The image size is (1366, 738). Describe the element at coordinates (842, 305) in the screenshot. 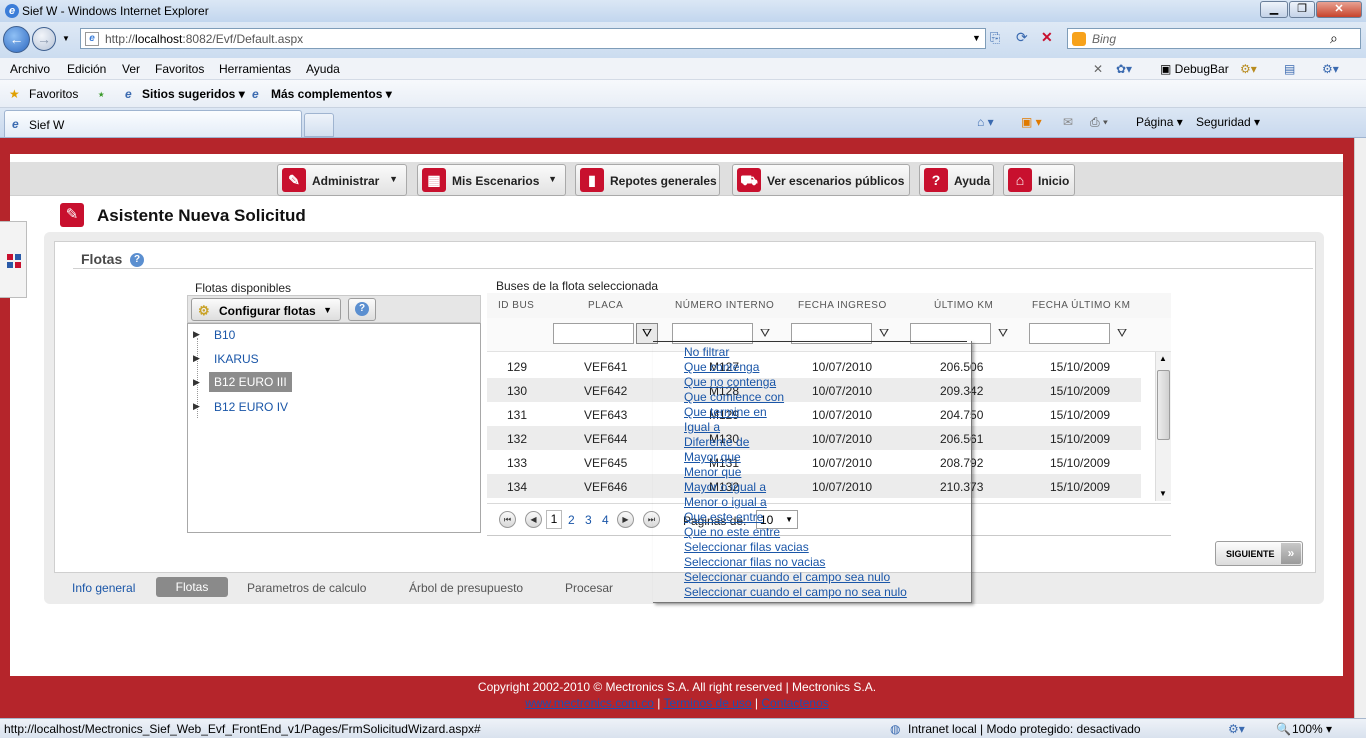

I see `col-fecha-ingreso: FECHA INGRESO` at that location.